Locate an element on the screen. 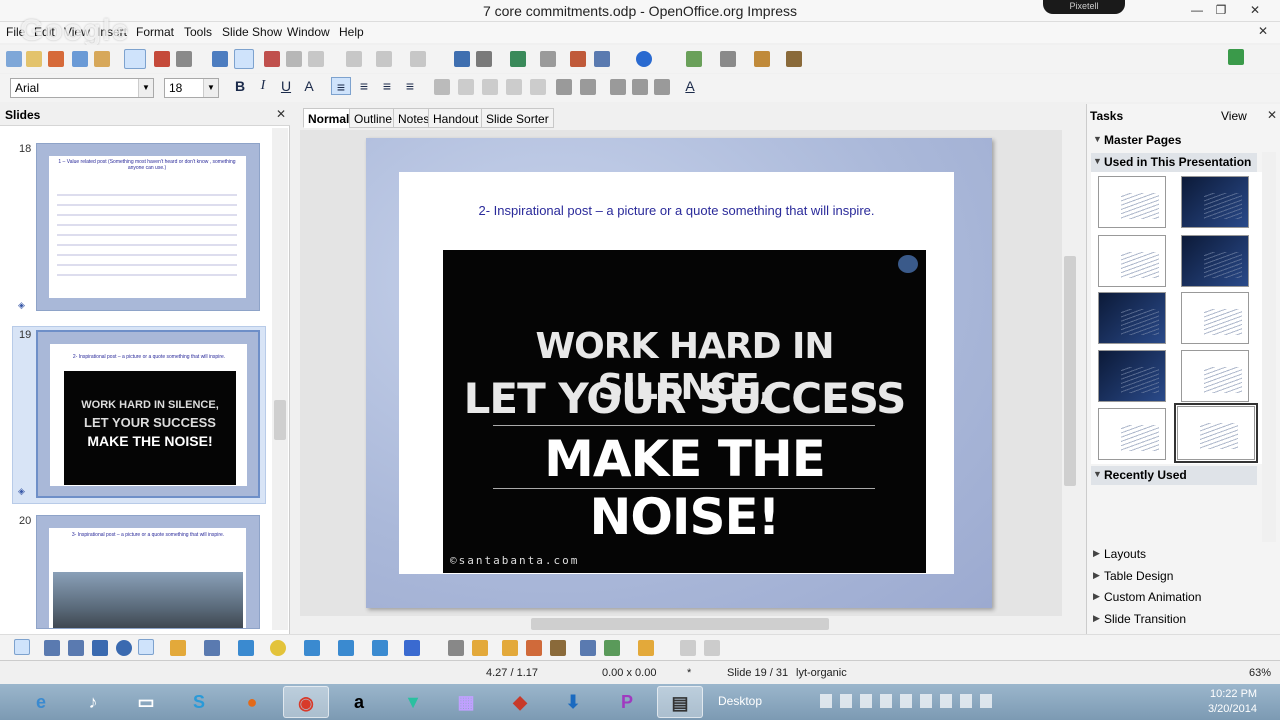  layouts-section: ▶ Layouts is located at coordinates (1174, 554).